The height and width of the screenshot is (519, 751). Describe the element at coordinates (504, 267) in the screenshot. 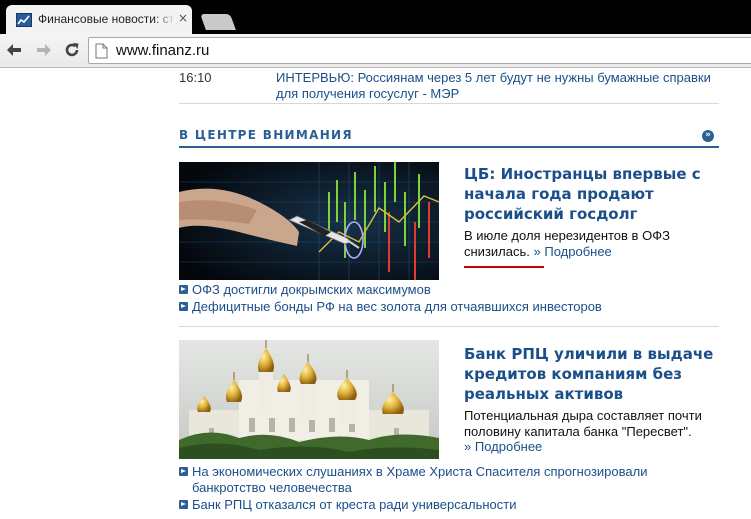

I see `highlight-underline` at that location.